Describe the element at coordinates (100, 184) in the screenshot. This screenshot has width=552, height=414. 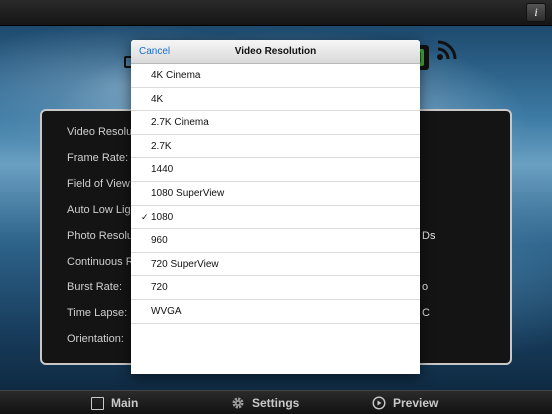
I see `setting-label-field-of-view: Field of View:` at that location.